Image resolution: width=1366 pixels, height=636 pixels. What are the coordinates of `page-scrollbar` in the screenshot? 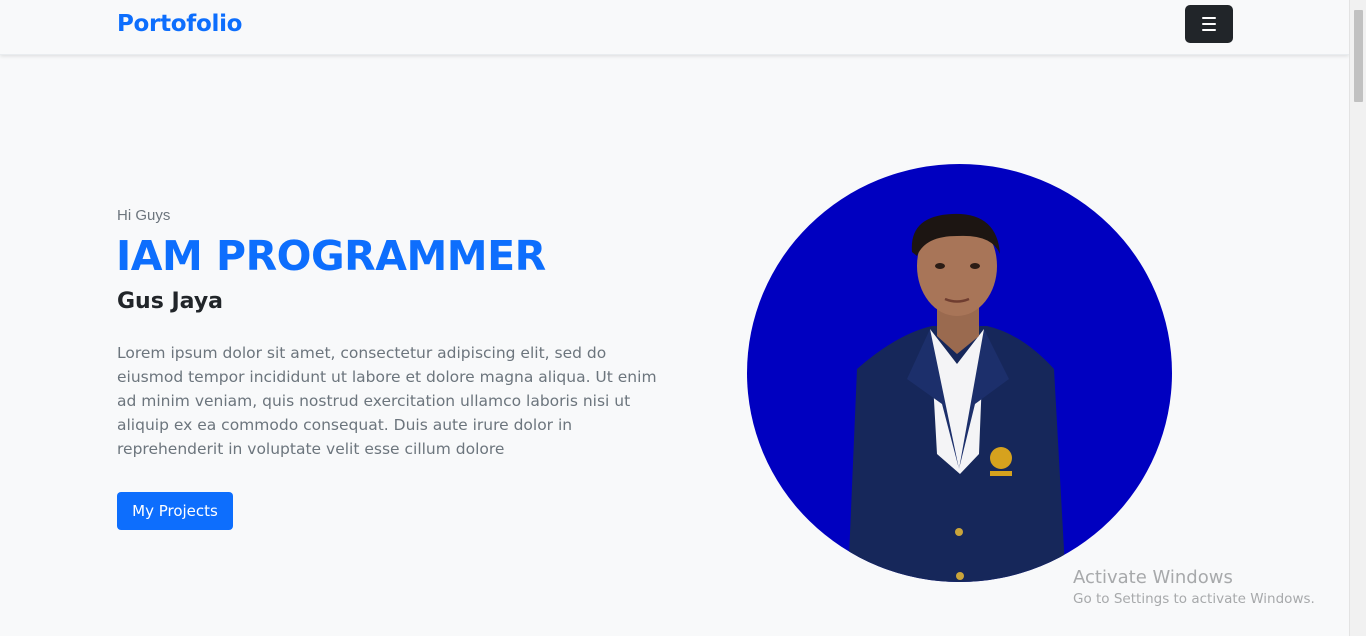 It's located at (1357, 318).